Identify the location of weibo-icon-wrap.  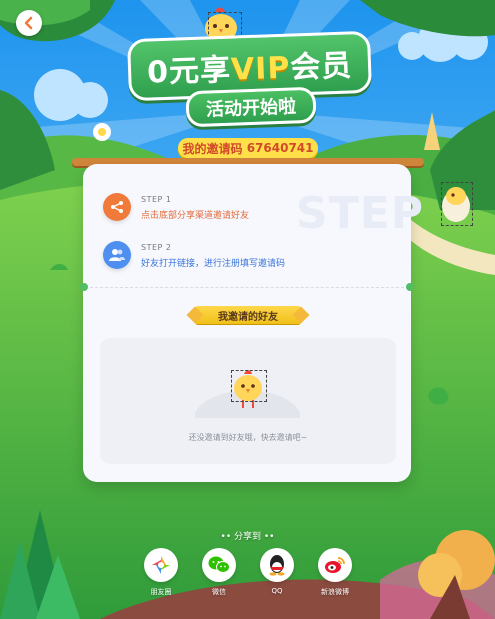
(335, 565).